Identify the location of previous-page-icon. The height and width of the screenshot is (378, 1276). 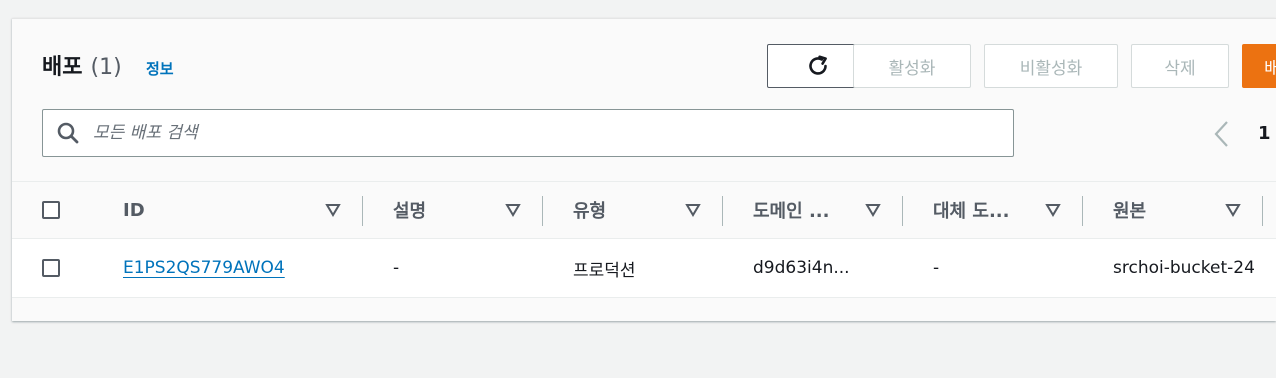
(1222, 134).